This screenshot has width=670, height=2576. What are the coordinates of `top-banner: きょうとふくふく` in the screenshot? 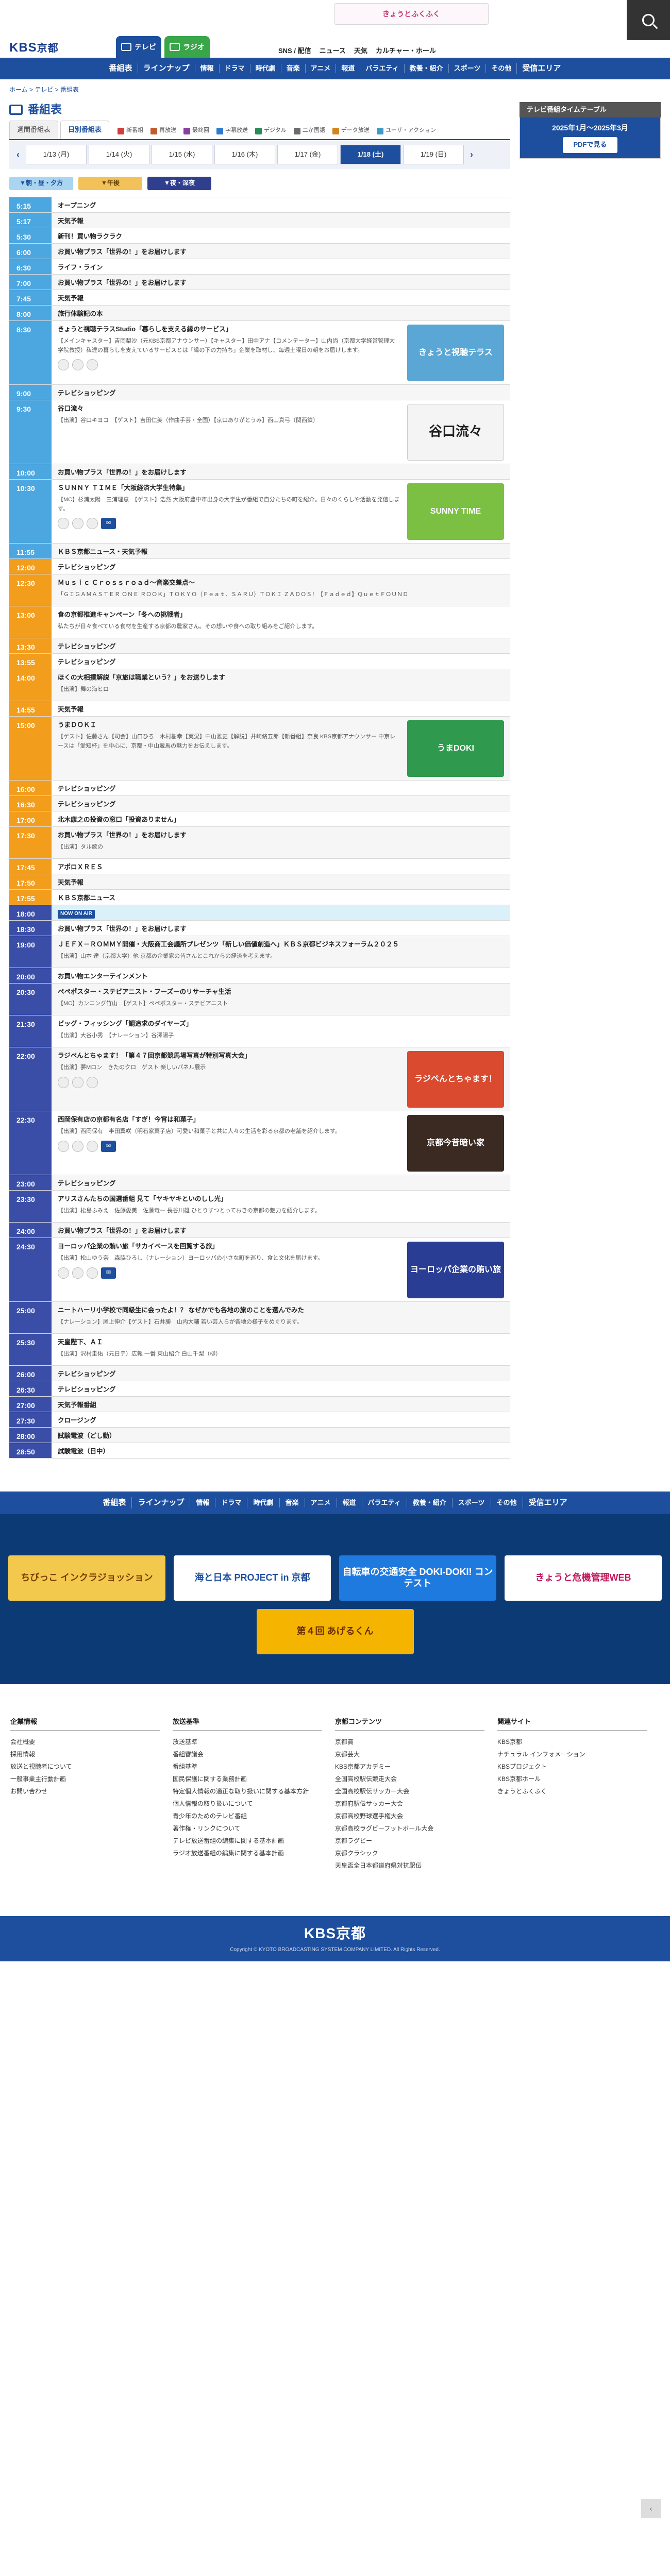 It's located at (411, 14).